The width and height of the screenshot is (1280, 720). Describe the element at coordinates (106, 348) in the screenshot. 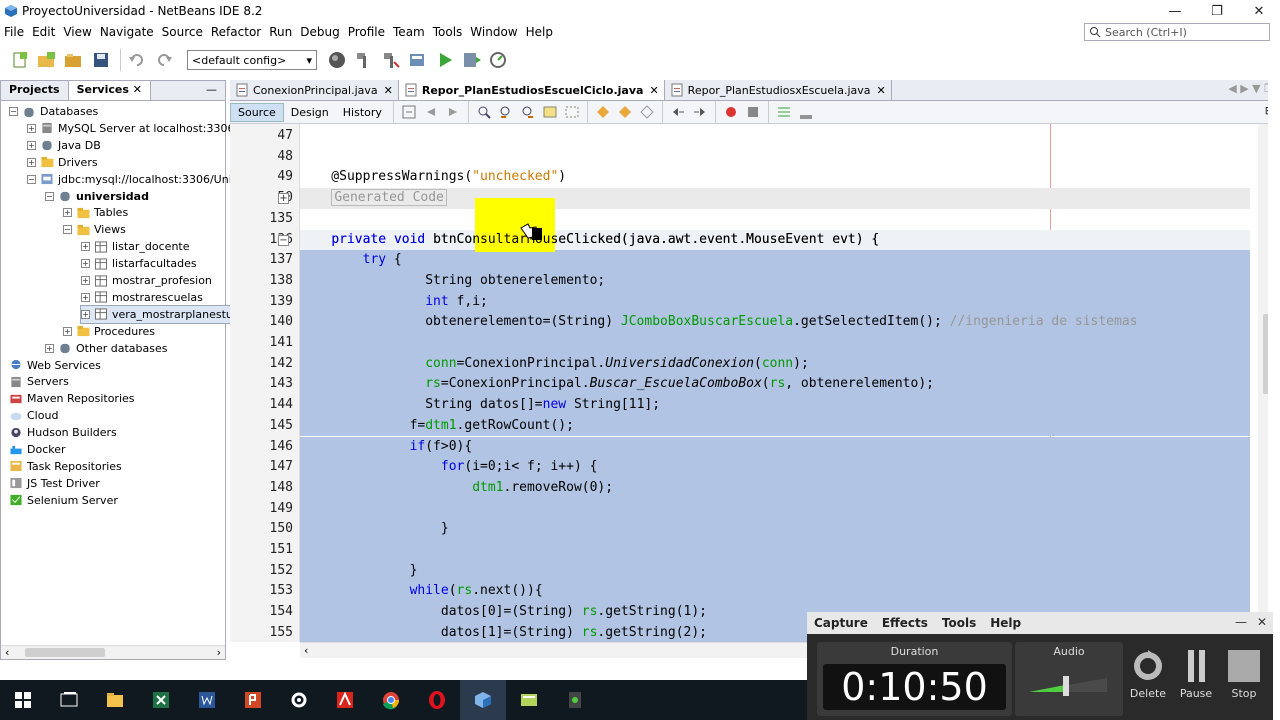

I see `tree-item: + Other databases` at that location.